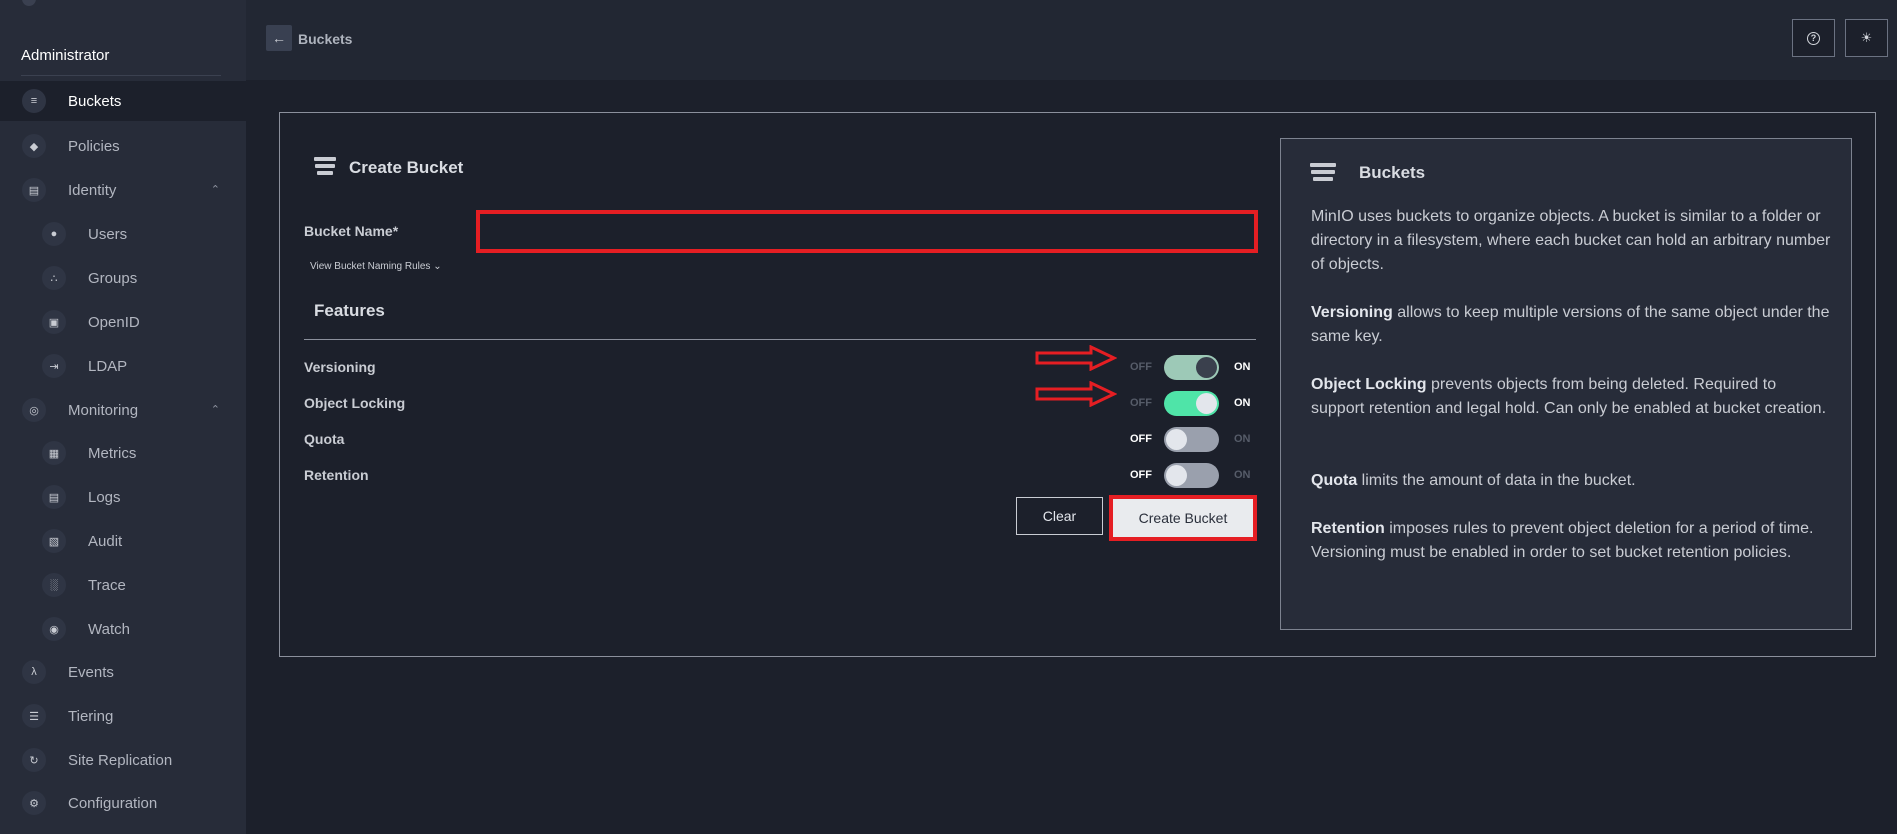  What do you see at coordinates (34, 716) in the screenshot?
I see `layers-icon: ☰` at bounding box center [34, 716].